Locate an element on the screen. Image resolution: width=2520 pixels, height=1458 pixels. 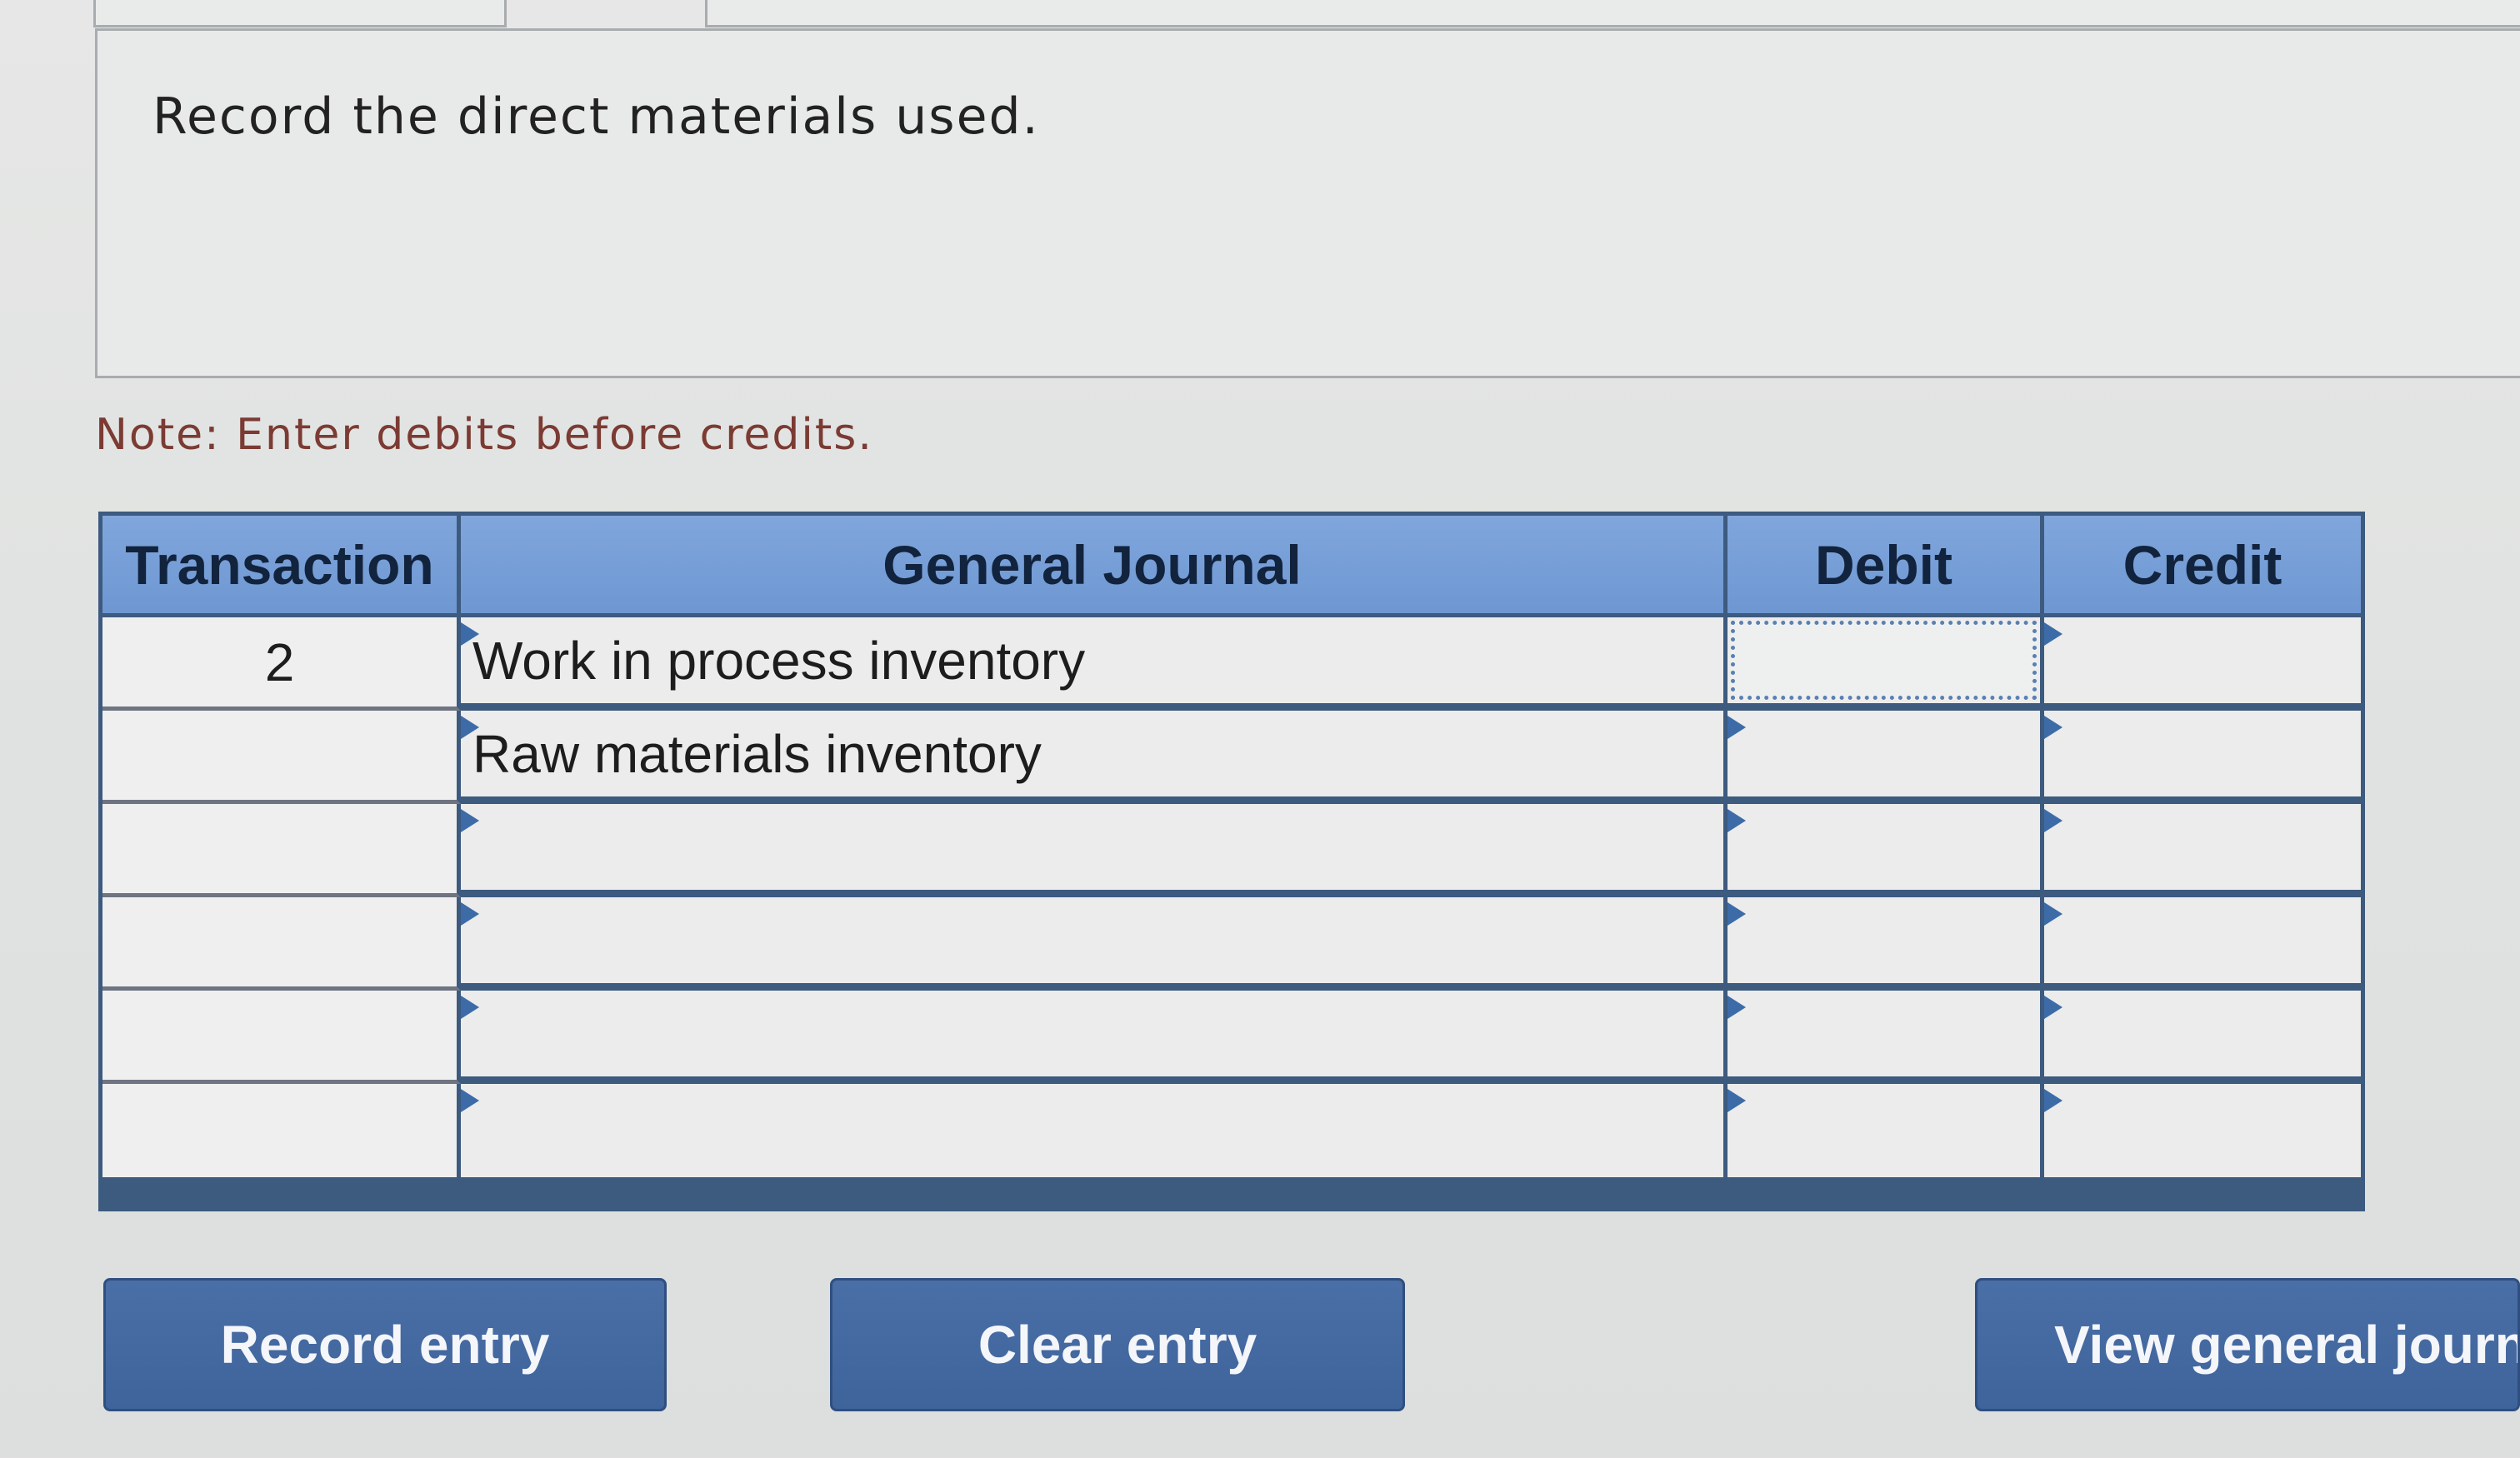
note-text: Note: Enter debits before credits. is located at coordinates (484, 435).